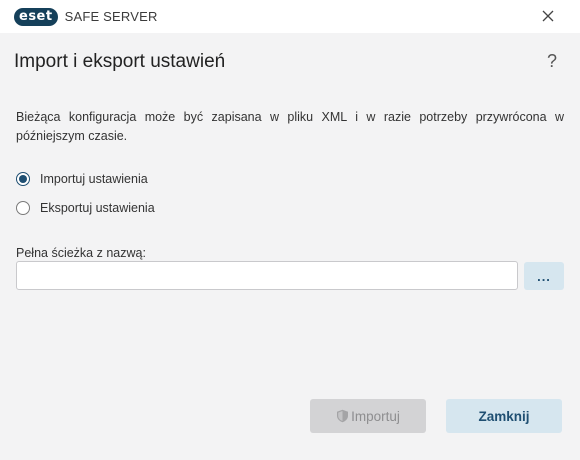 The height and width of the screenshot is (460, 580). What do you see at coordinates (552, 62) in the screenshot?
I see `help-icon: ?` at bounding box center [552, 62].